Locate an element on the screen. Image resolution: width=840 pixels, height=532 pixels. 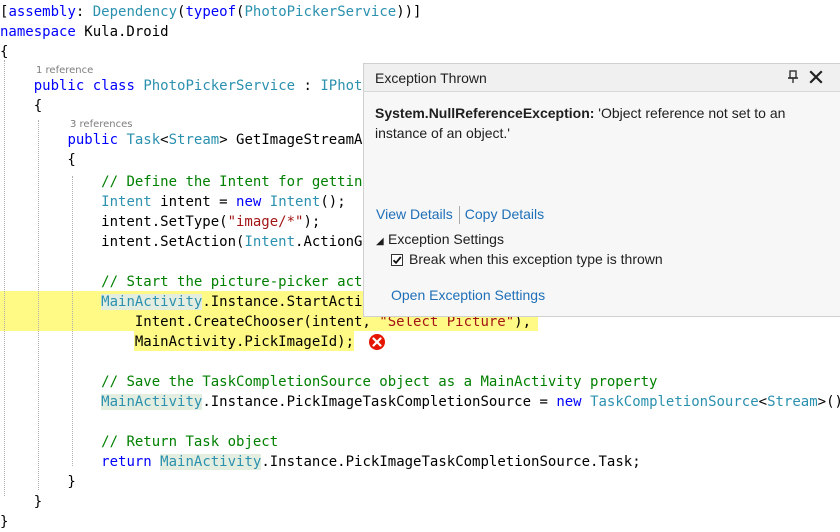
close-icon is located at coordinates (816, 77).